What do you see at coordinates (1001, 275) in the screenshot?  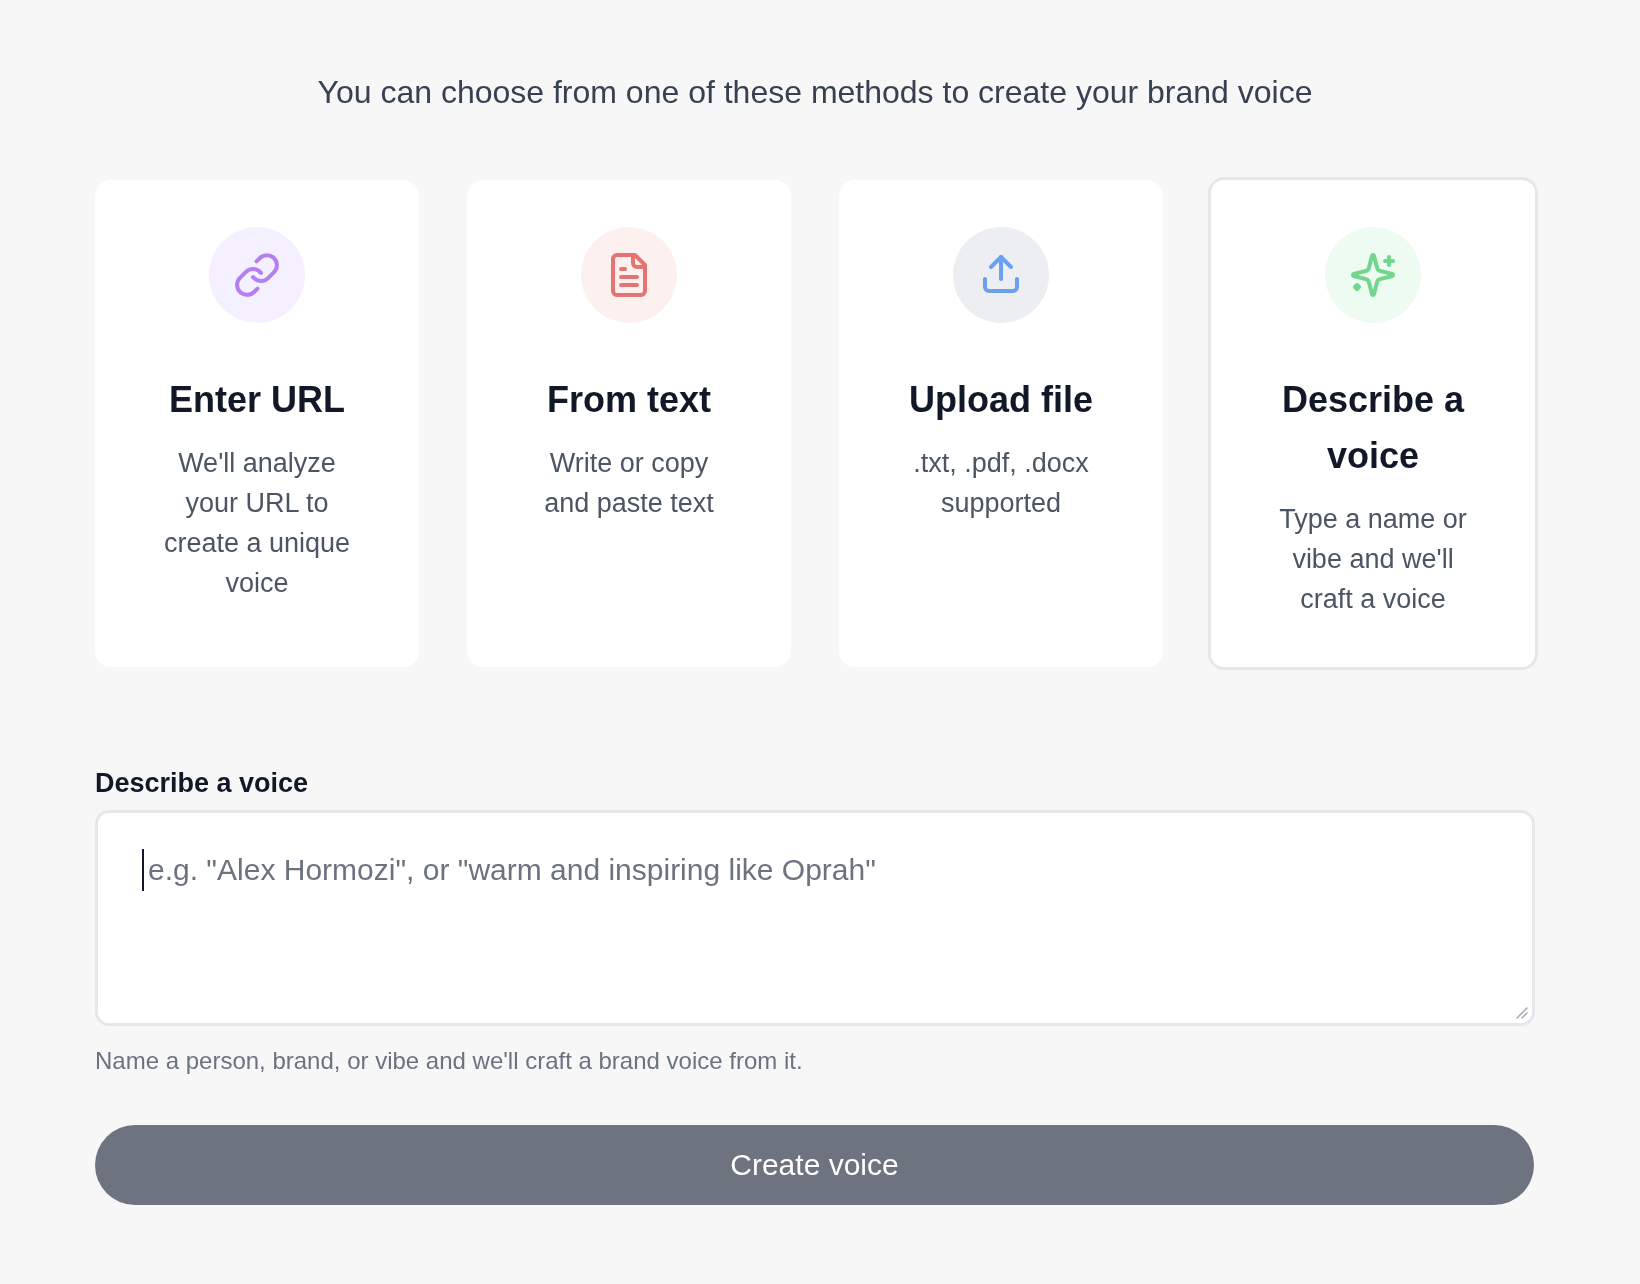 I see `upload-icon` at bounding box center [1001, 275].